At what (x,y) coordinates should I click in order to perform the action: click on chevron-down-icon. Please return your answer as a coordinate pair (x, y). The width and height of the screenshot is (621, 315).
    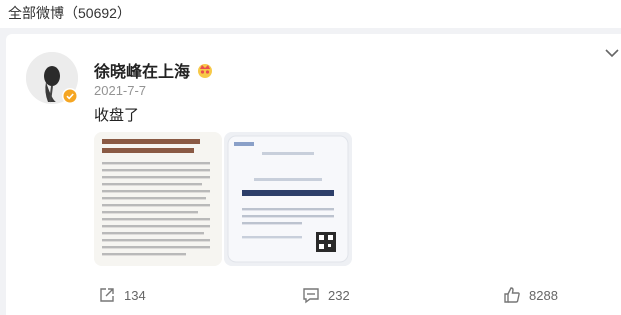
    Looking at the image, I should click on (612, 53).